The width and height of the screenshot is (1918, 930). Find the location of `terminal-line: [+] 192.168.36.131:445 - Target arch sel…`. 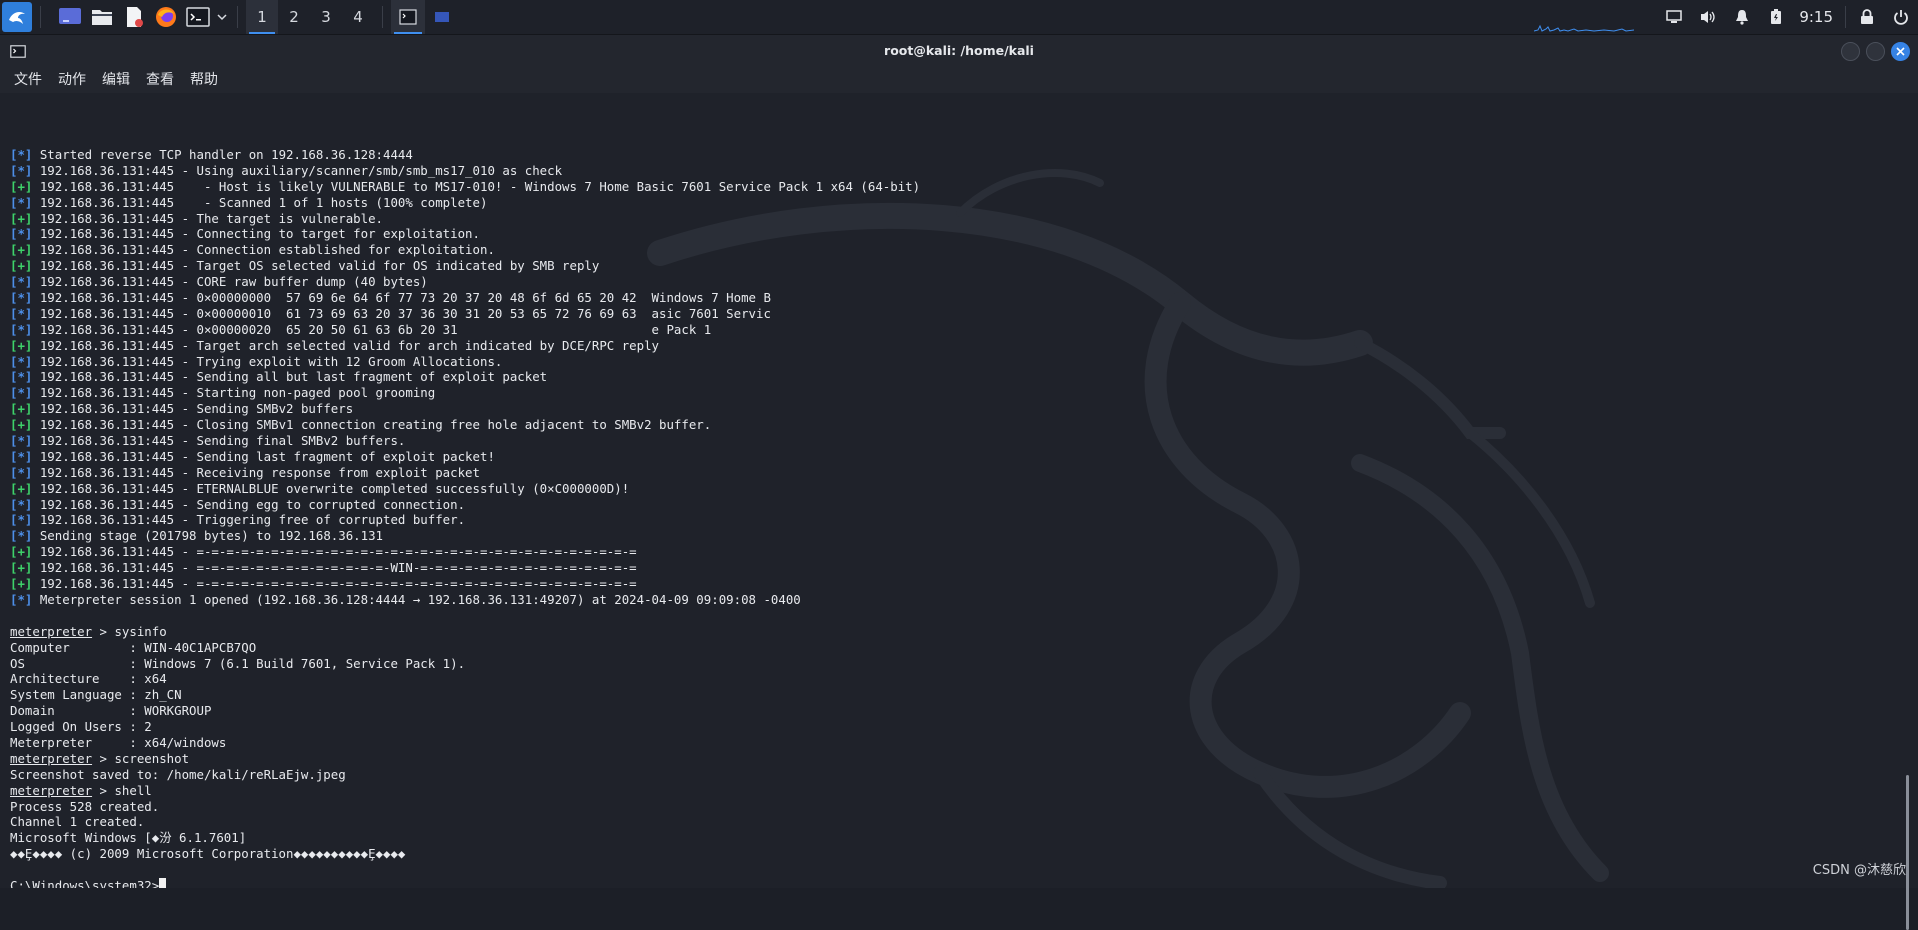

terminal-line: [+] 192.168.36.131:445 - Target arch sel… is located at coordinates (465, 346).